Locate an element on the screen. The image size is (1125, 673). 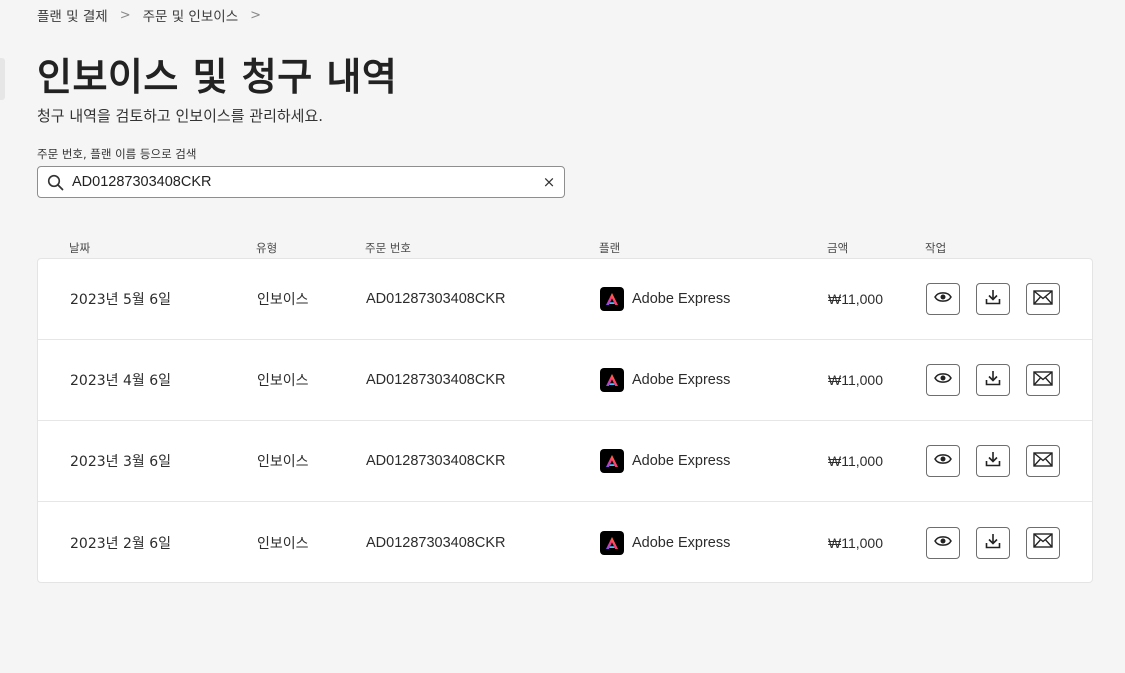
search-icon is located at coordinates (55, 182).